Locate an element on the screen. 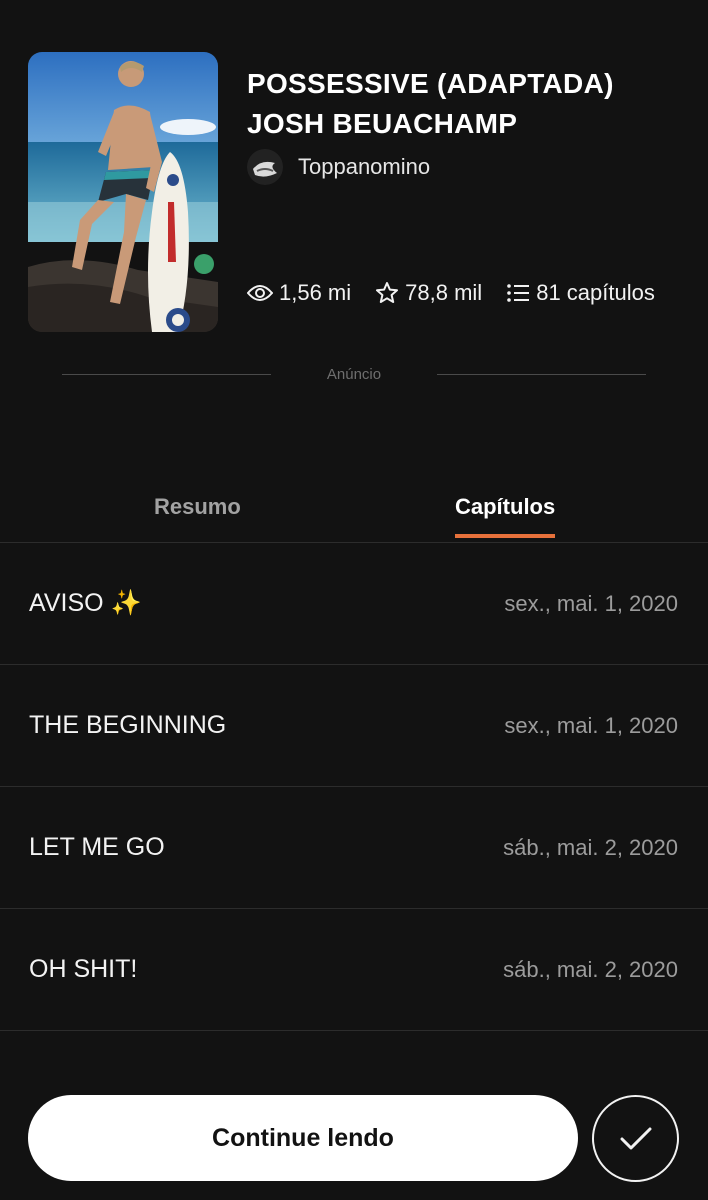 The width and height of the screenshot is (708, 1200). author-name: Toppanomino is located at coordinates (364, 166).